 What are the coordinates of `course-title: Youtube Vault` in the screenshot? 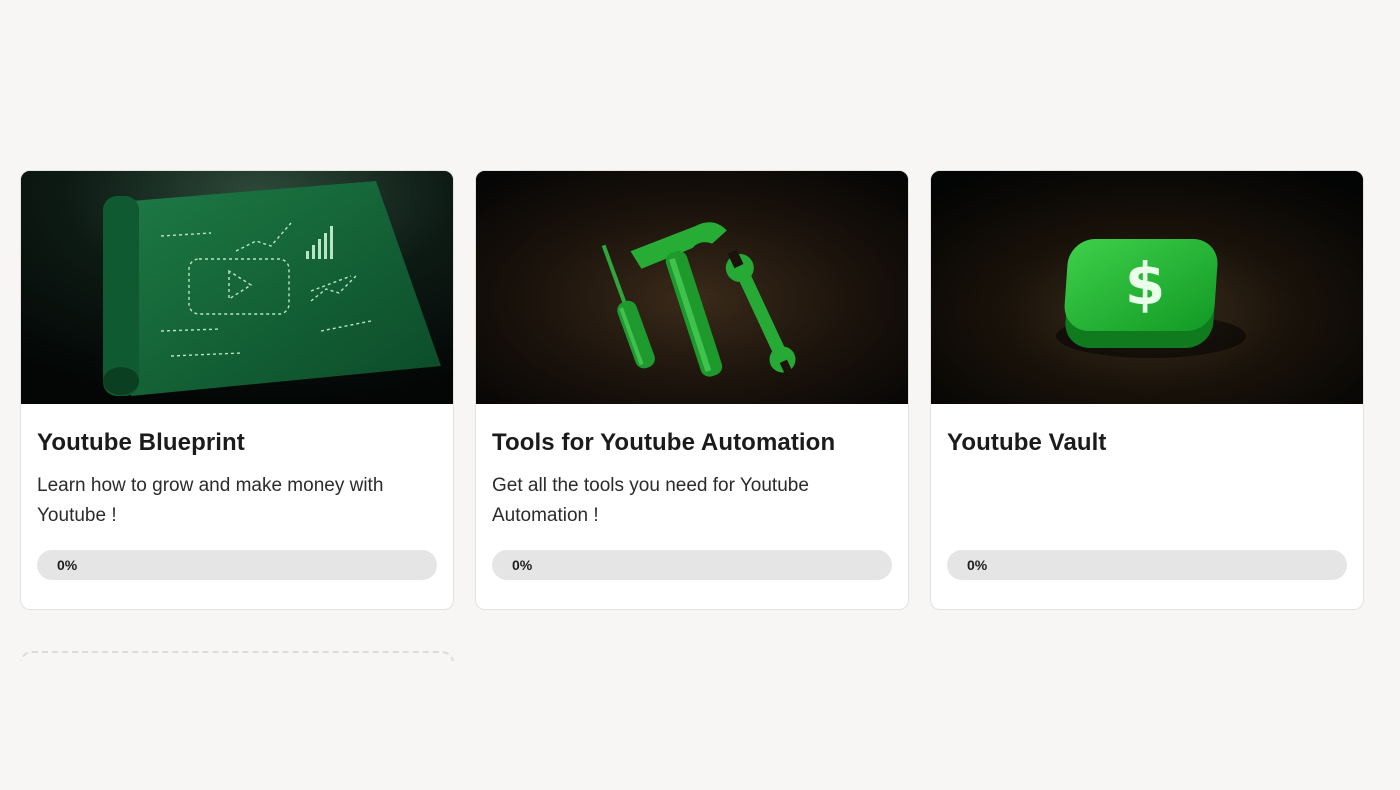 It's located at (1027, 442).